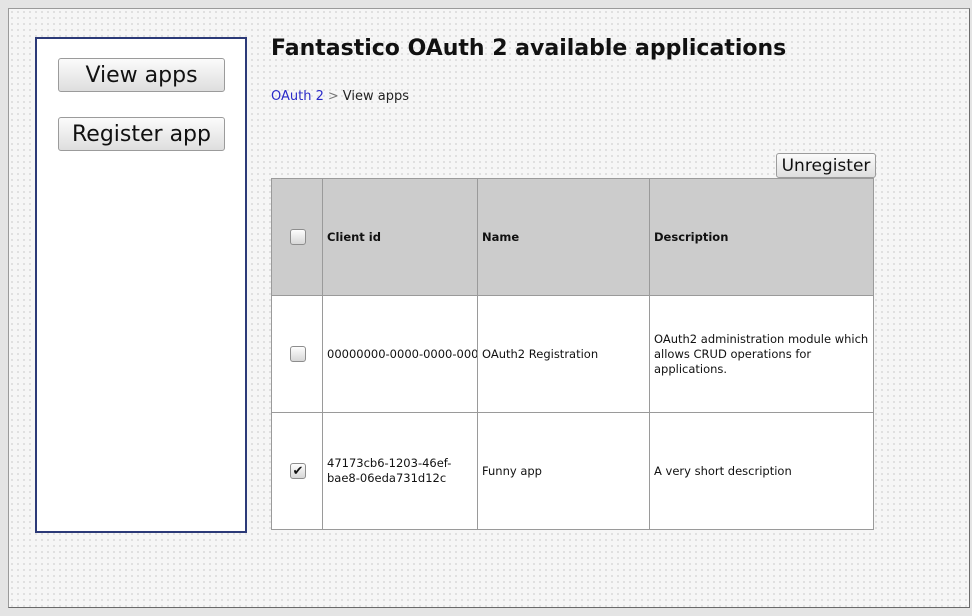  What do you see at coordinates (376, 96) in the screenshot?
I see `breadcrumb-current: View apps` at bounding box center [376, 96].